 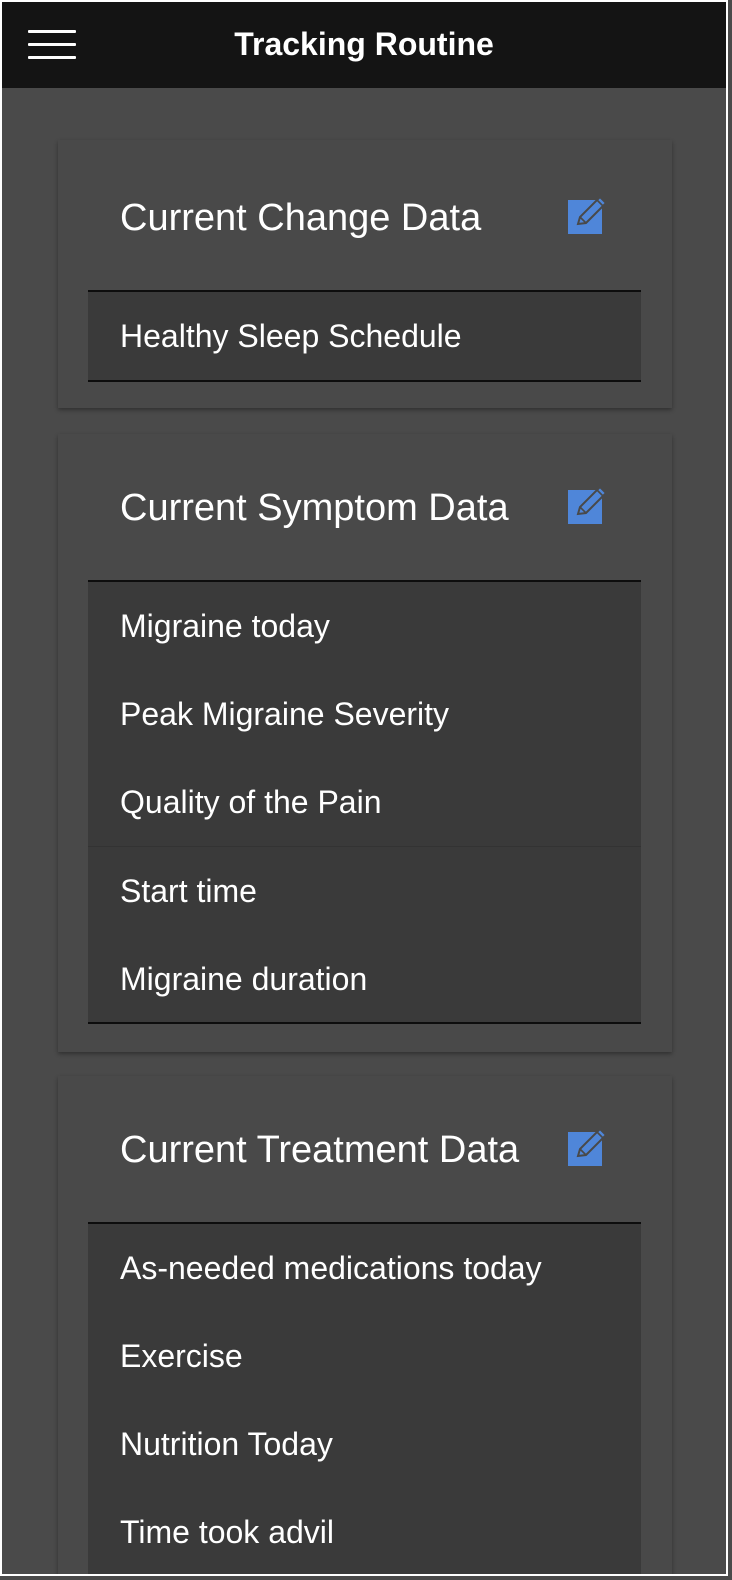 I want to click on list-item: Exercise, so click(x=364, y=1356).